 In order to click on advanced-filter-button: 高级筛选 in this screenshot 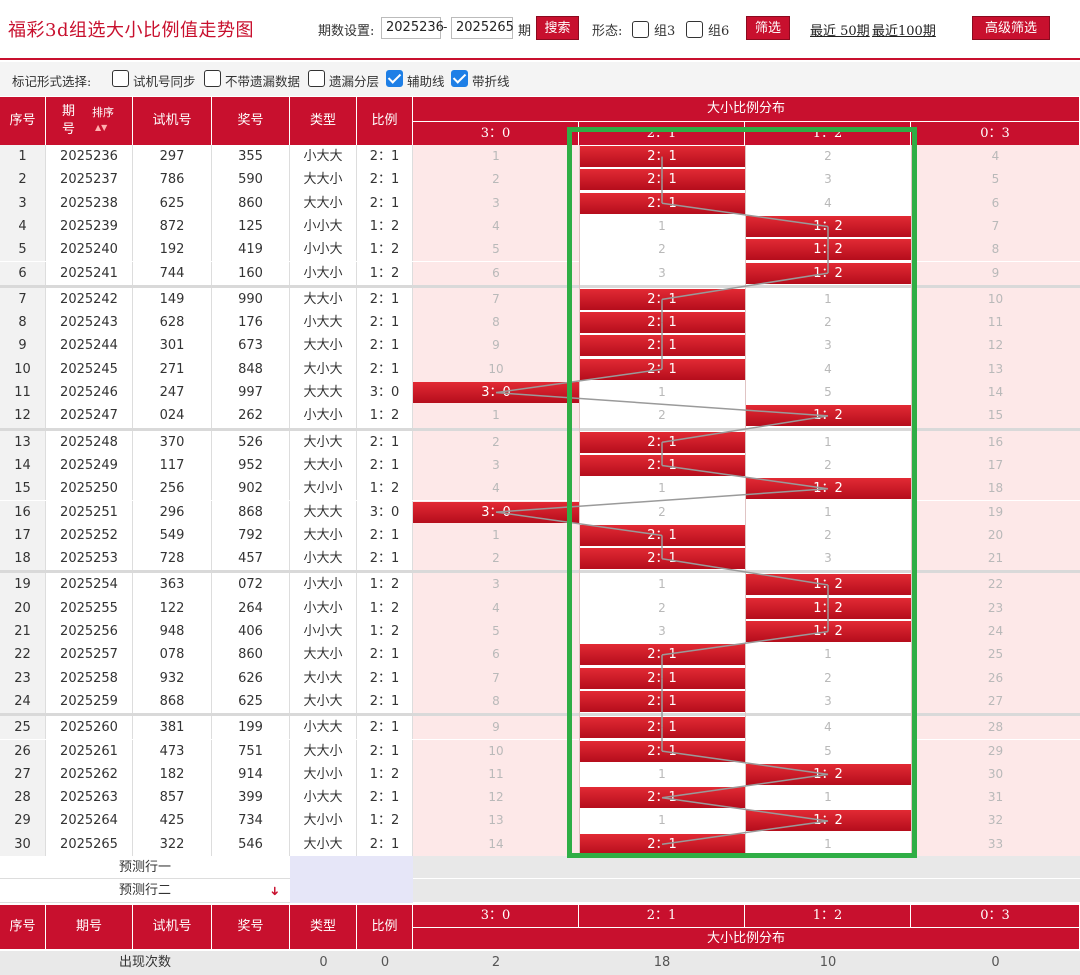, I will do `click(1011, 28)`.